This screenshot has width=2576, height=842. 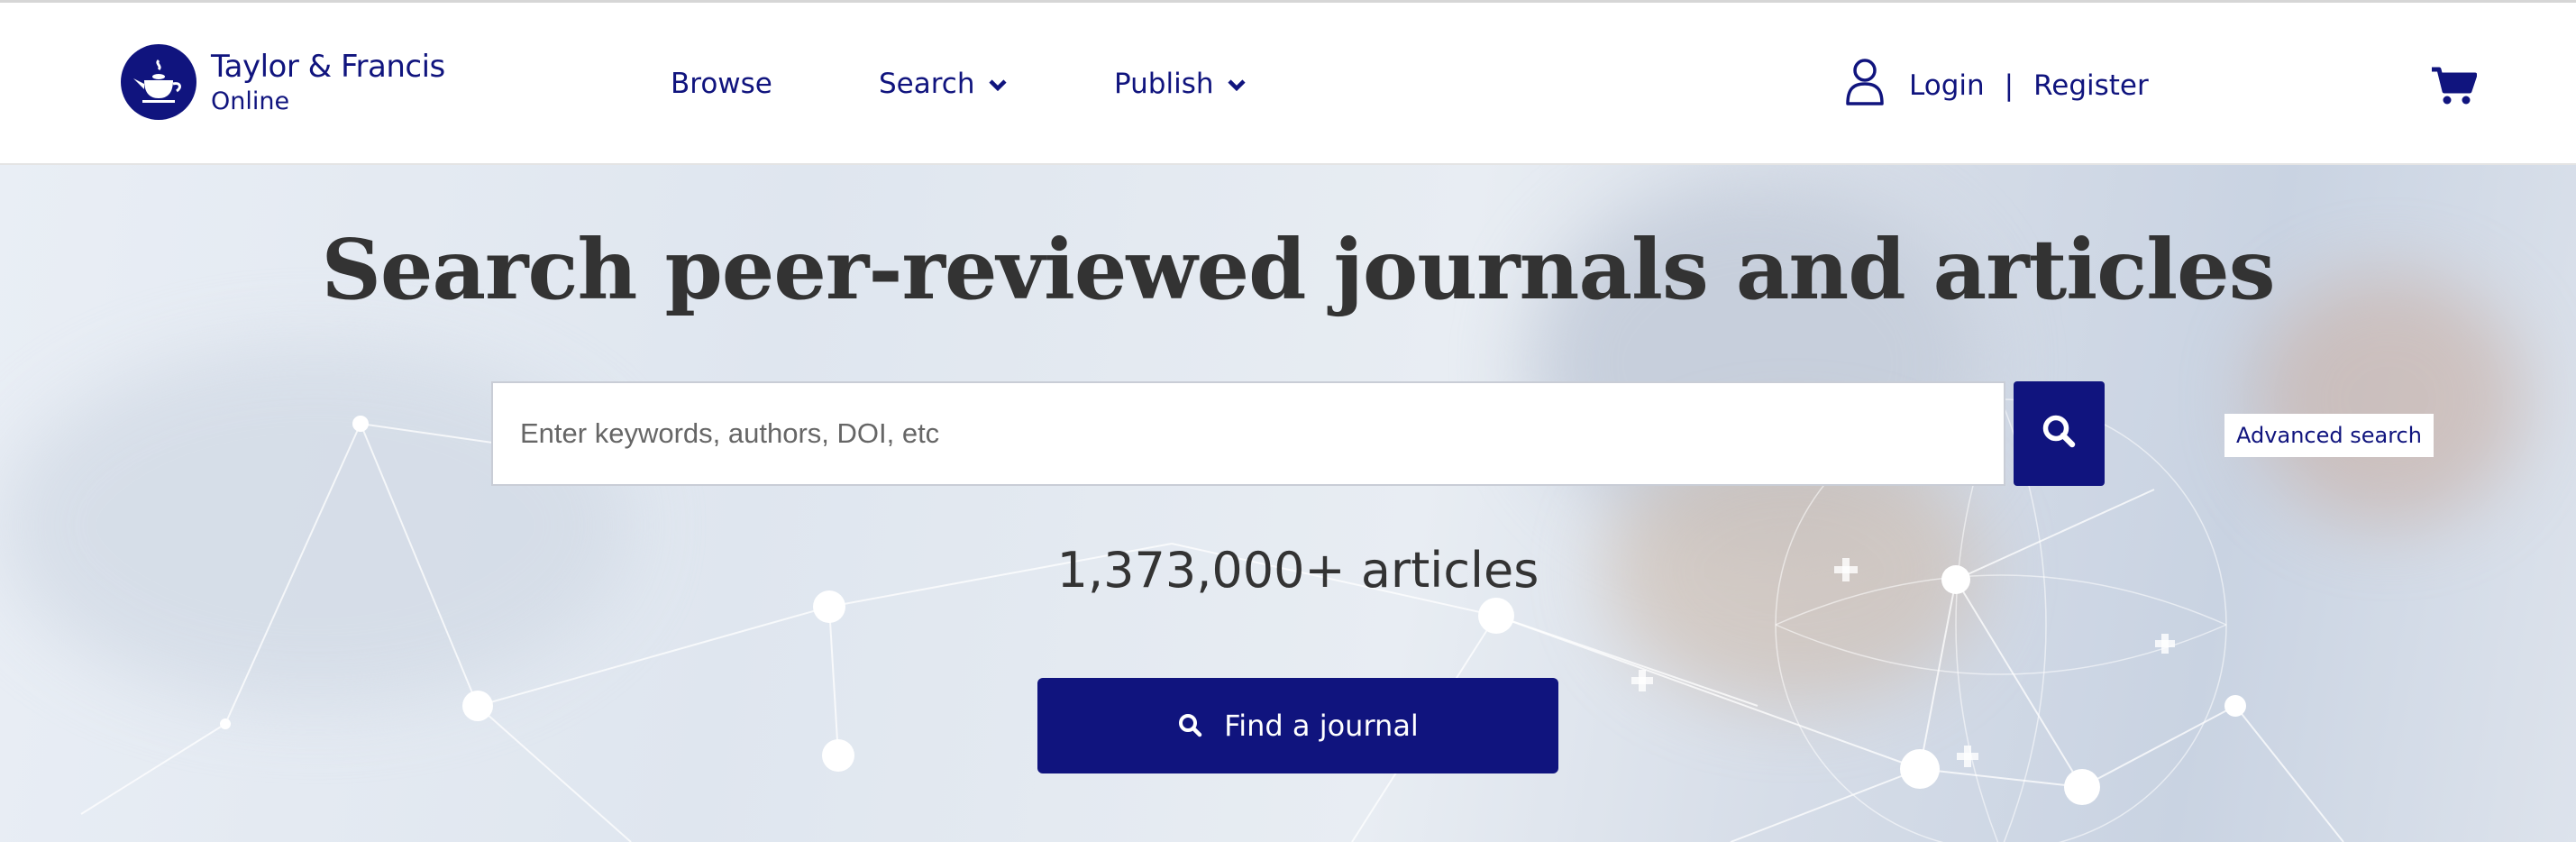 I want to click on nav-search-dropdown: Search, so click(x=943, y=84).